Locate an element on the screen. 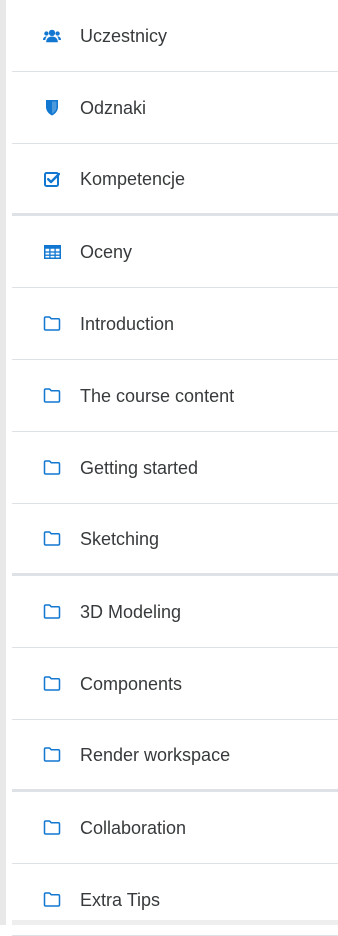  nav-item-label: Collaboration is located at coordinates (133, 827).